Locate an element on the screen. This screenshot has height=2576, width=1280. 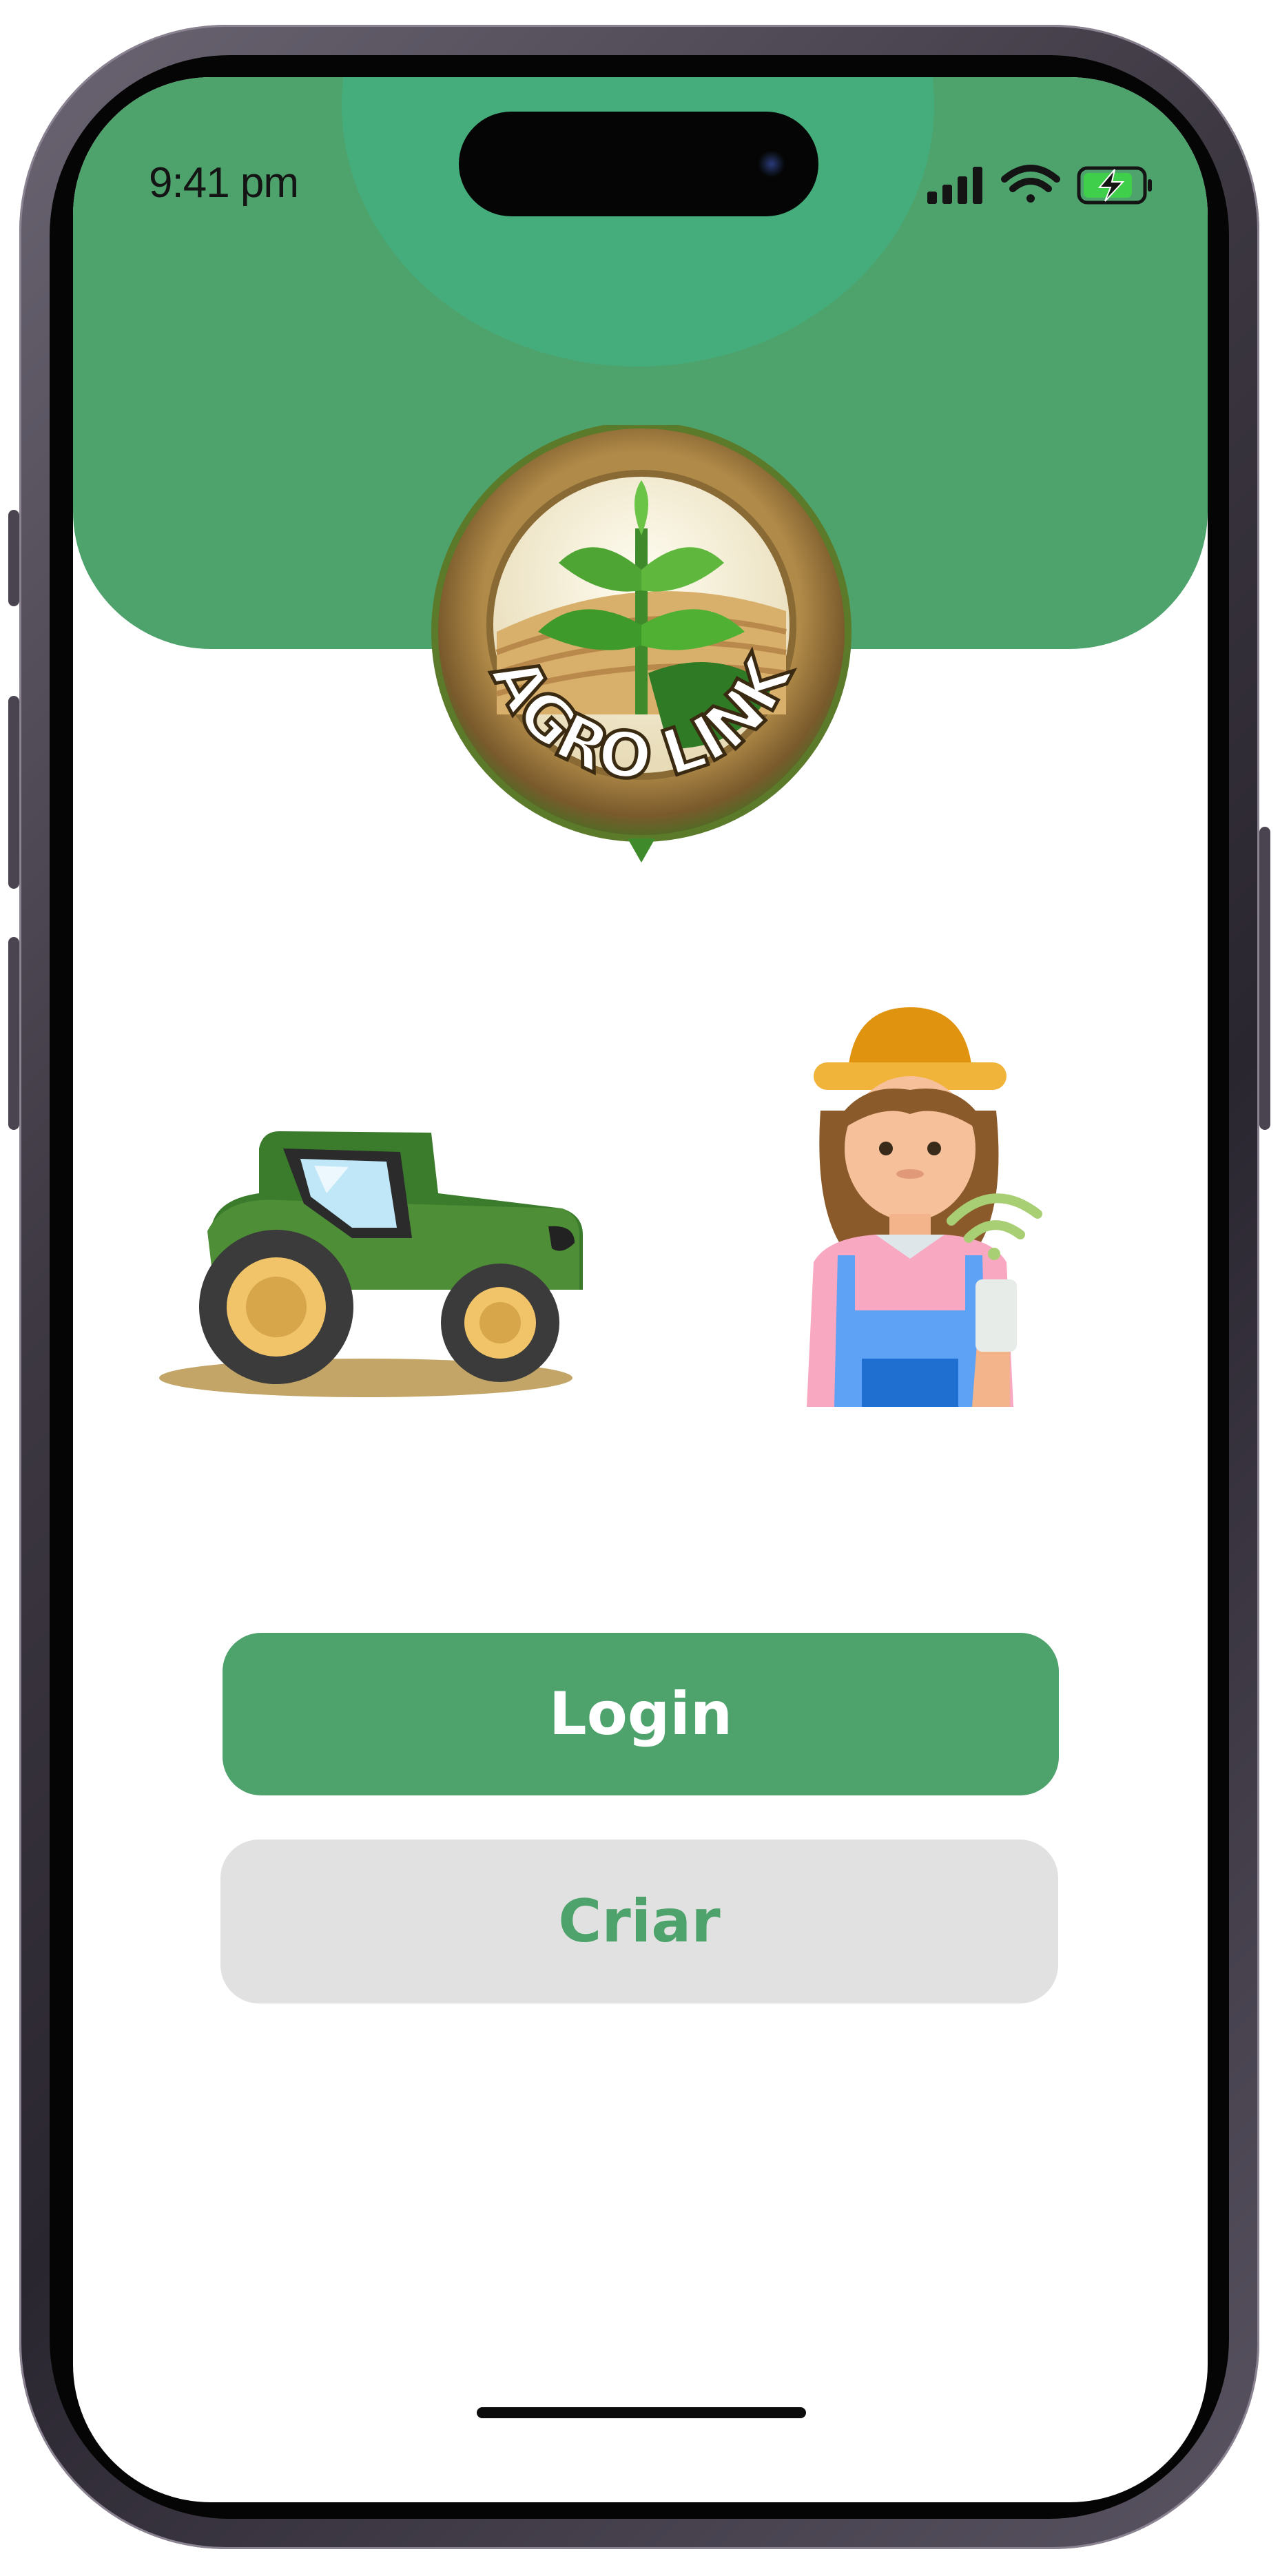
power-button is located at coordinates (1265, 978).